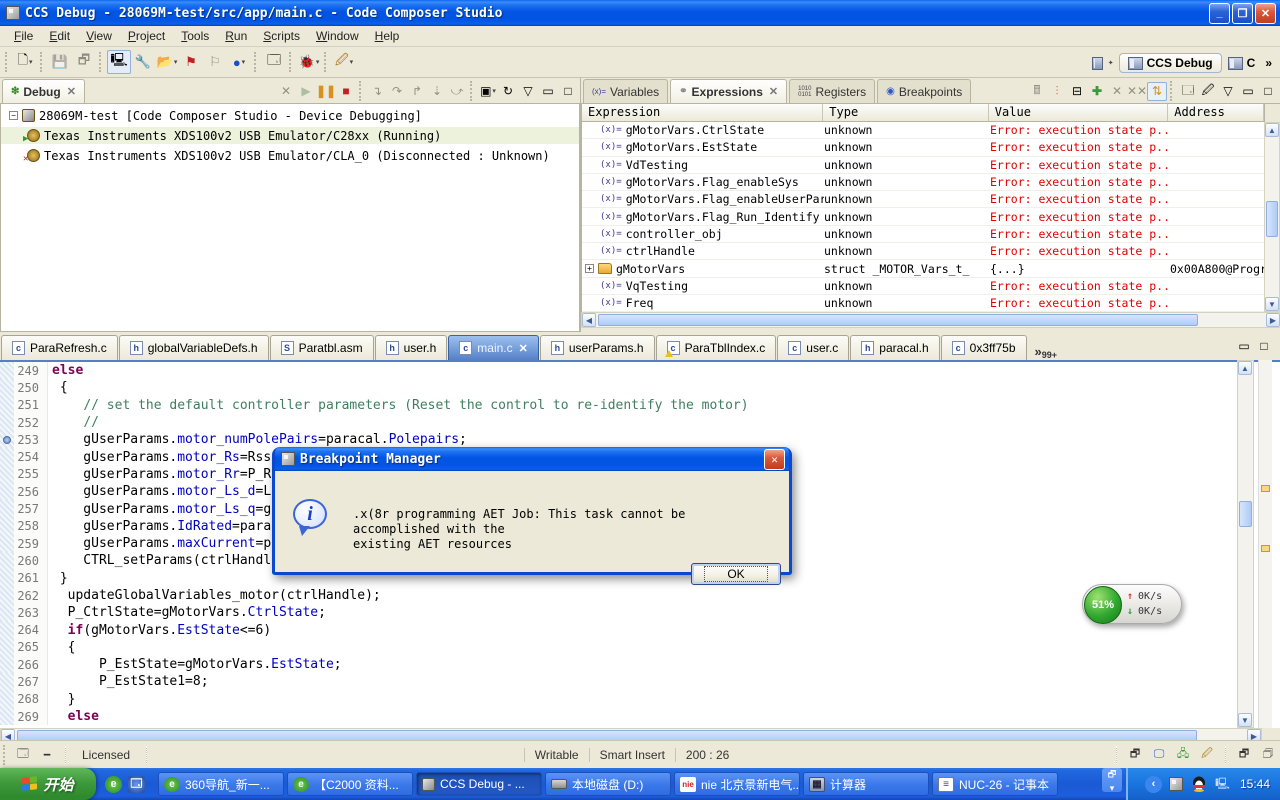  Describe the element at coordinates (1199, 784) in the screenshot. I see `qq-tray-icon` at that location.